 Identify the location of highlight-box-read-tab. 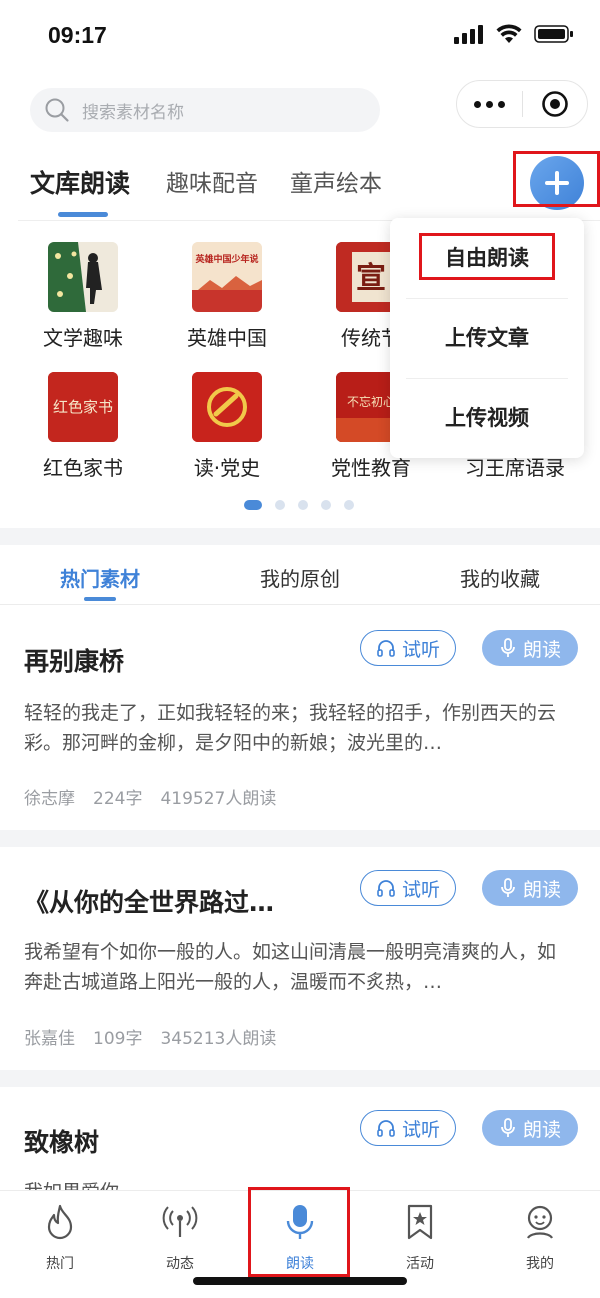
(299, 1232).